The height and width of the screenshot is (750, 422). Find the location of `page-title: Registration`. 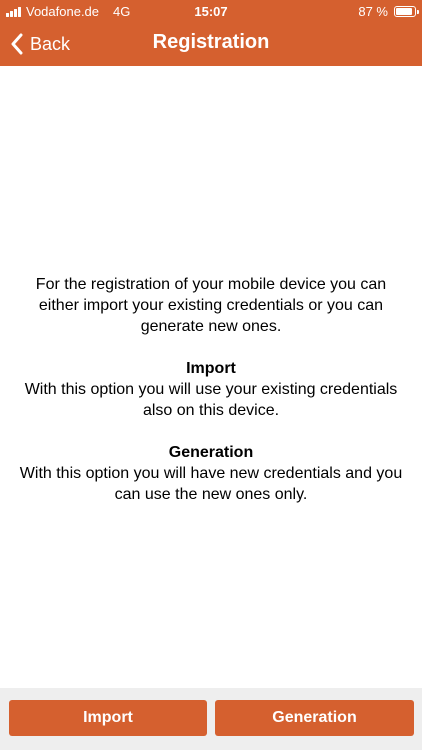

page-title: Registration is located at coordinates (211, 42).